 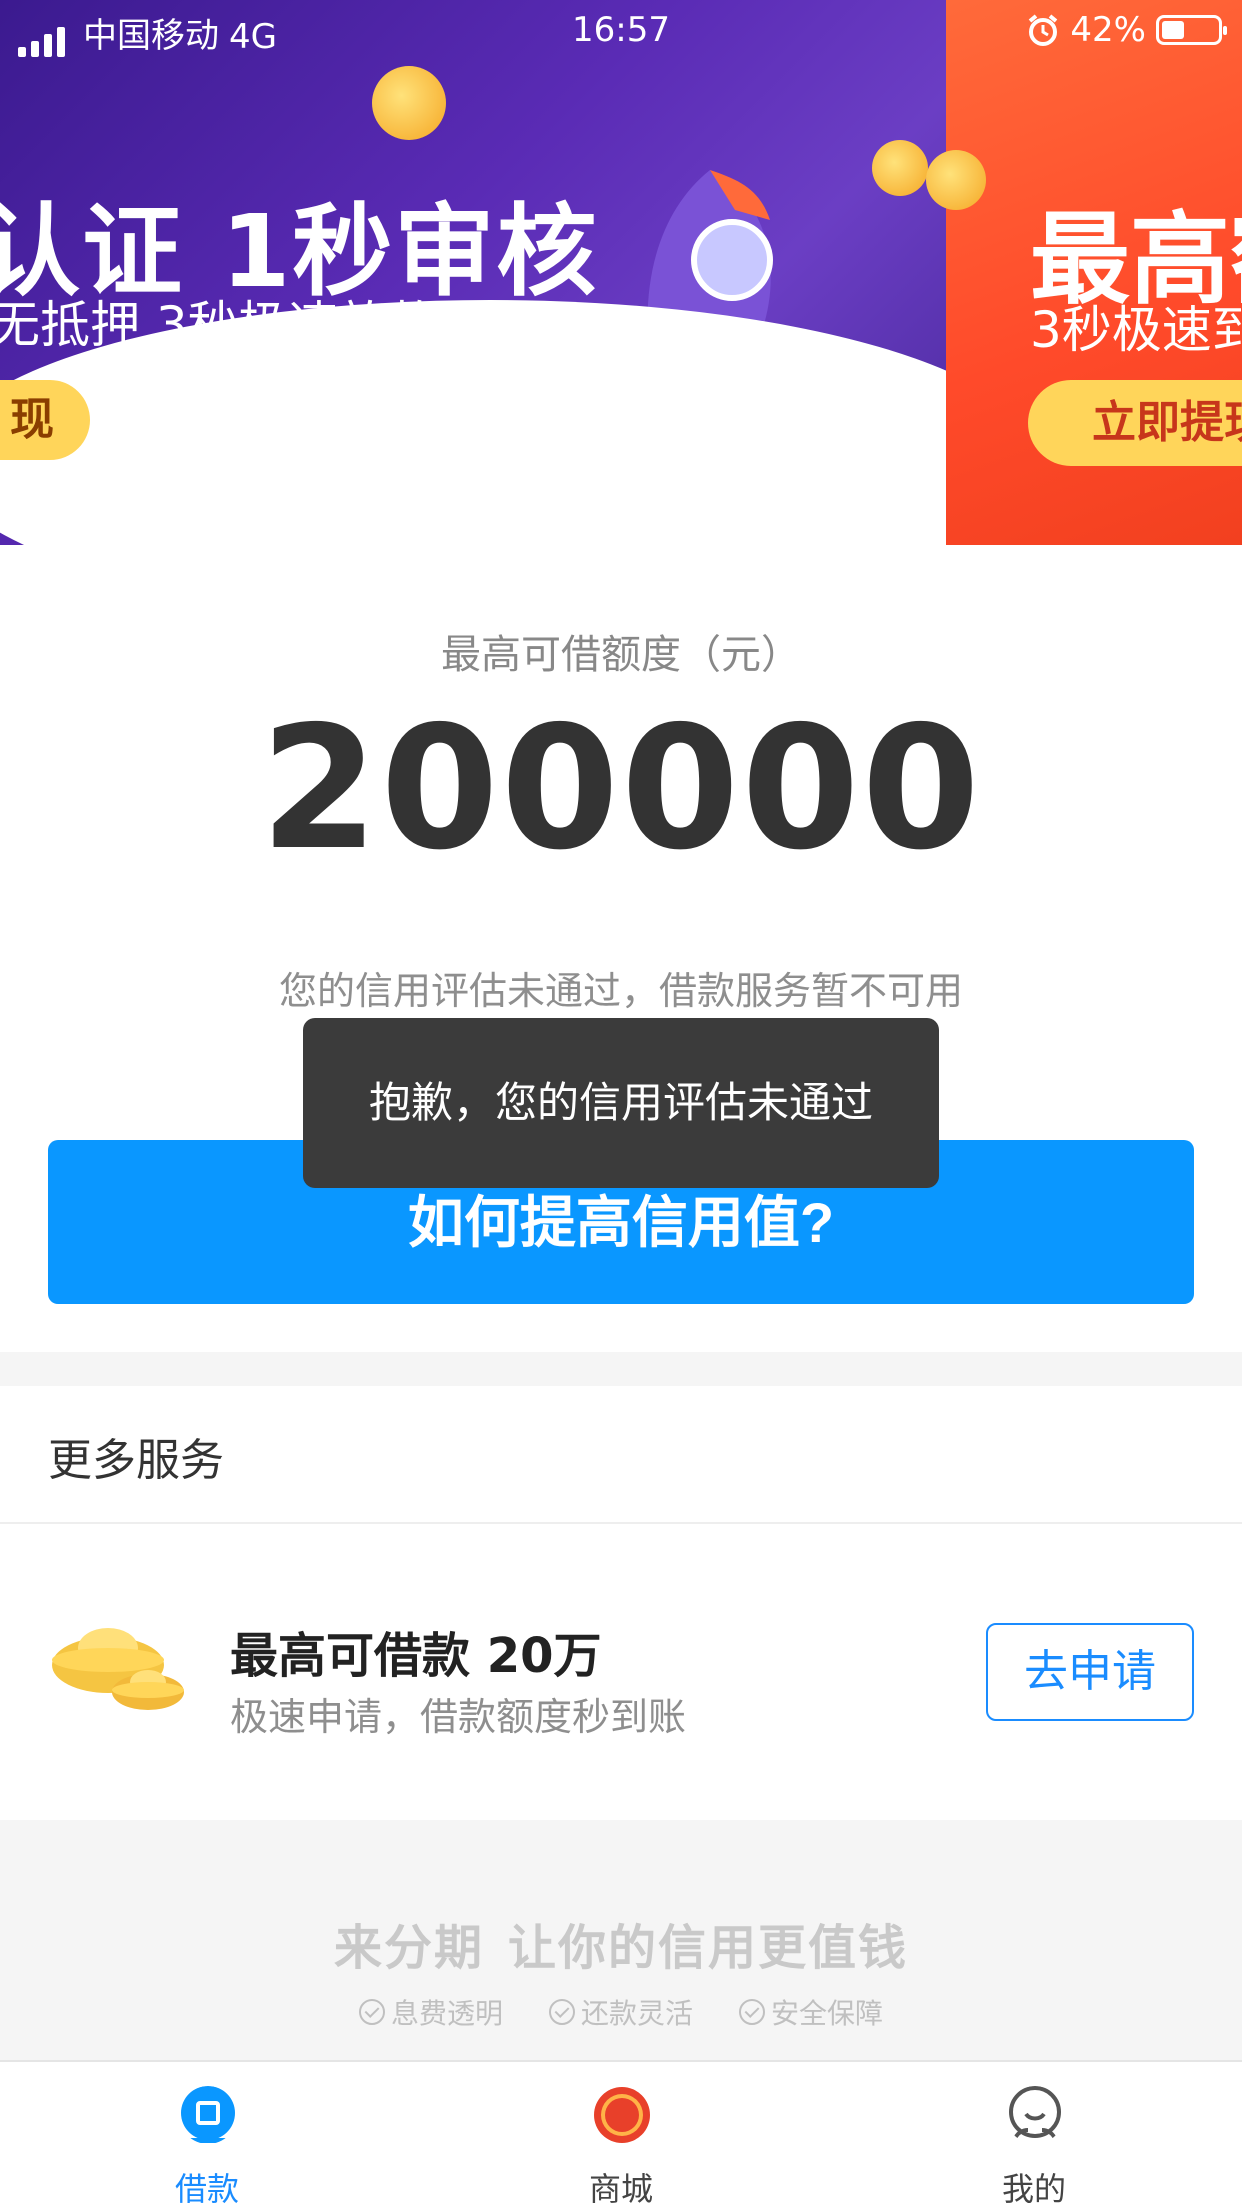 What do you see at coordinates (827, 2013) in the screenshot?
I see `feature-label: 安全保障` at bounding box center [827, 2013].